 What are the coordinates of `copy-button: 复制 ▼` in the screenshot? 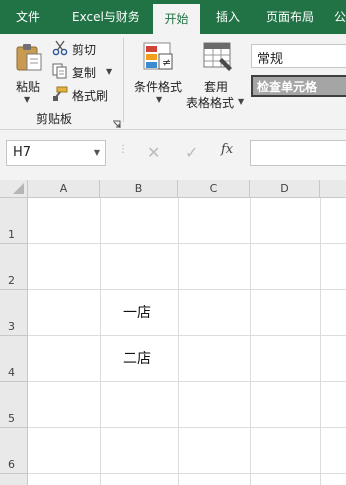 It's located at (83, 73).